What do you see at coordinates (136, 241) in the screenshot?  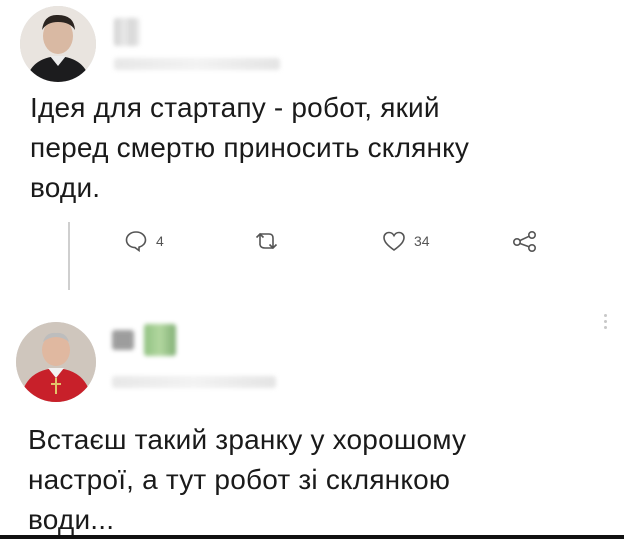 I see `reply-icon` at bounding box center [136, 241].